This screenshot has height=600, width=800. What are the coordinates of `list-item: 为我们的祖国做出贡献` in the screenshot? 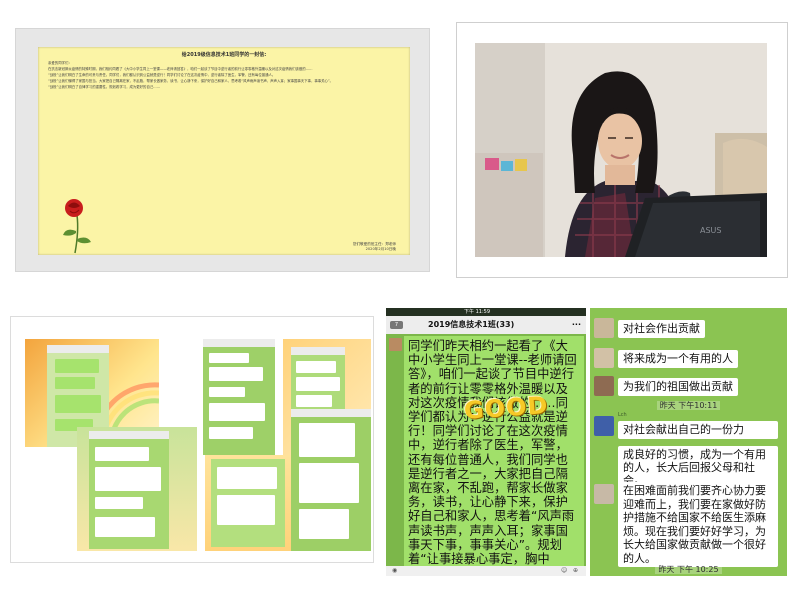 It's located at (688, 386).